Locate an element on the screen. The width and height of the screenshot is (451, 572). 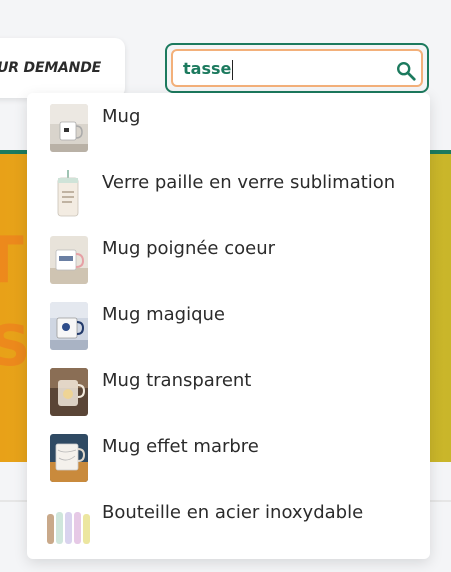
marble-mug-thumbnail is located at coordinates (69, 458).